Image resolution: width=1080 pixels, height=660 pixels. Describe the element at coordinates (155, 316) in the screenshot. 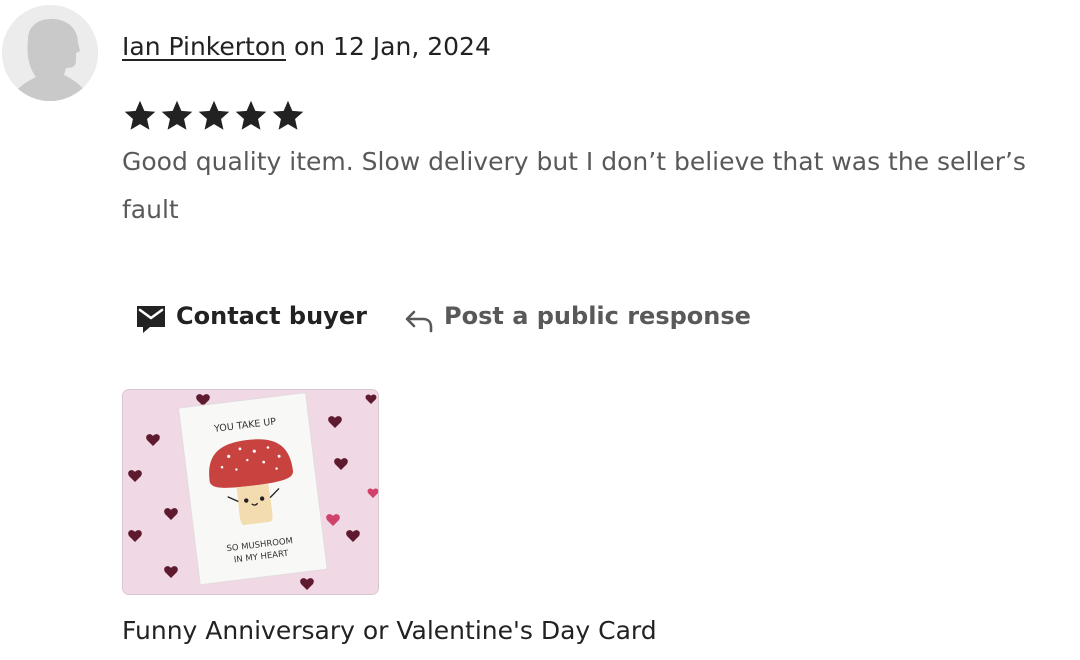

I see `mail-icon` at that location.